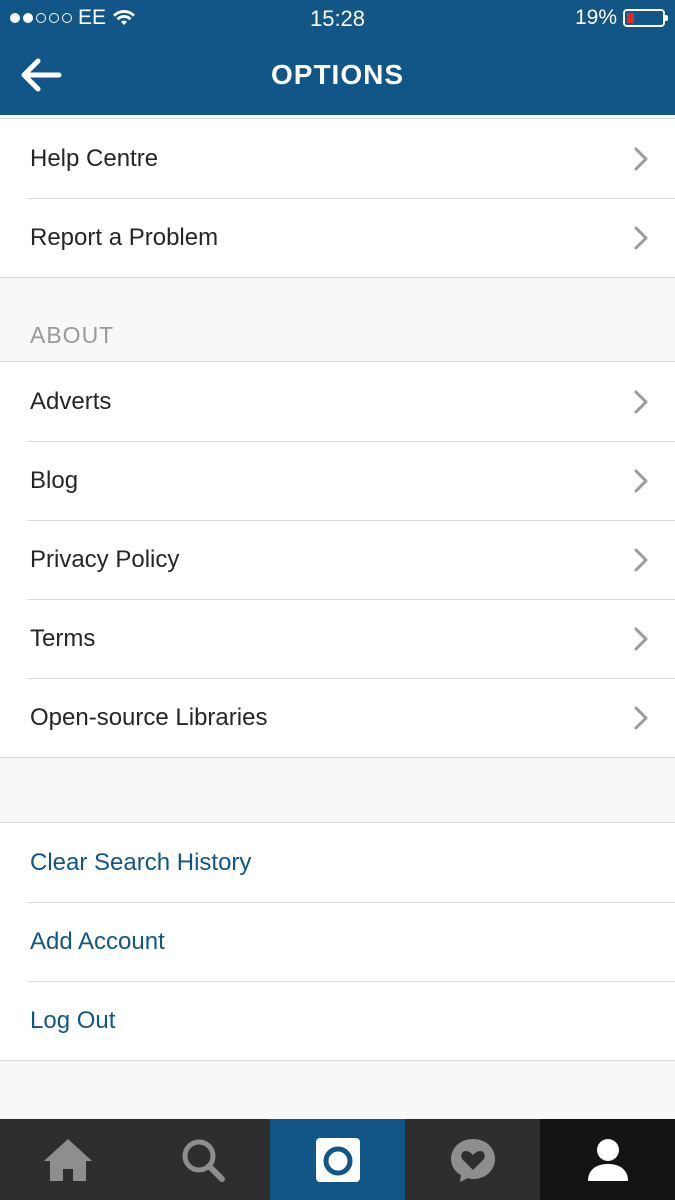  I want to click on list-item-label: Add Account, so click(97, 941).